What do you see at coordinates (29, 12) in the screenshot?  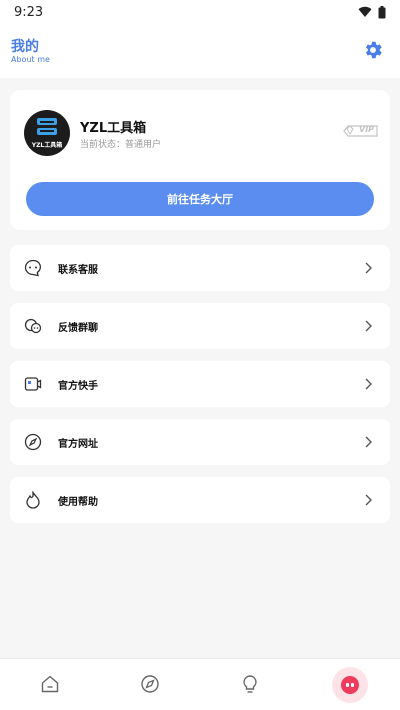 I see `status-time: 9:23` at bounding box center [29, 12].